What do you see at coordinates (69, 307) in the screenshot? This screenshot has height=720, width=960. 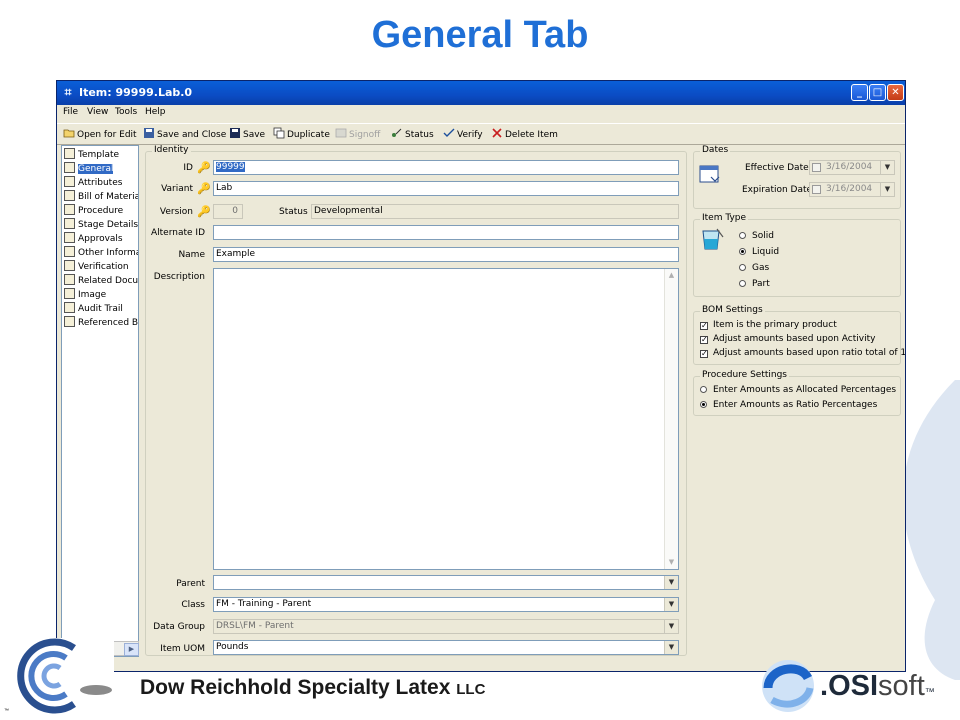 I see `audit-trail-icon` at bounding box center [69, 307].